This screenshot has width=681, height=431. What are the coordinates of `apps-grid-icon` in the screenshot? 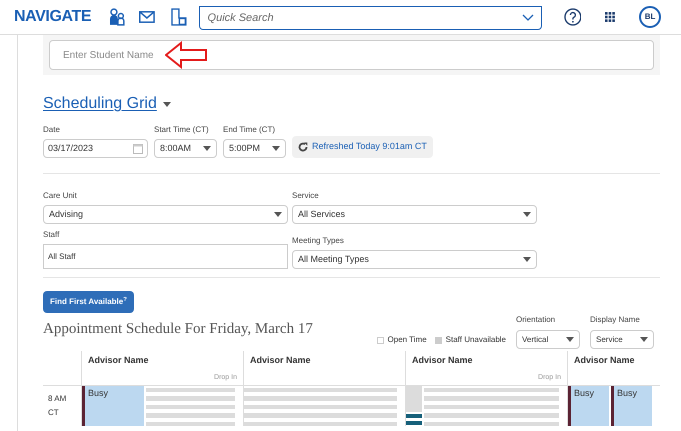 It's located at (610, 17).